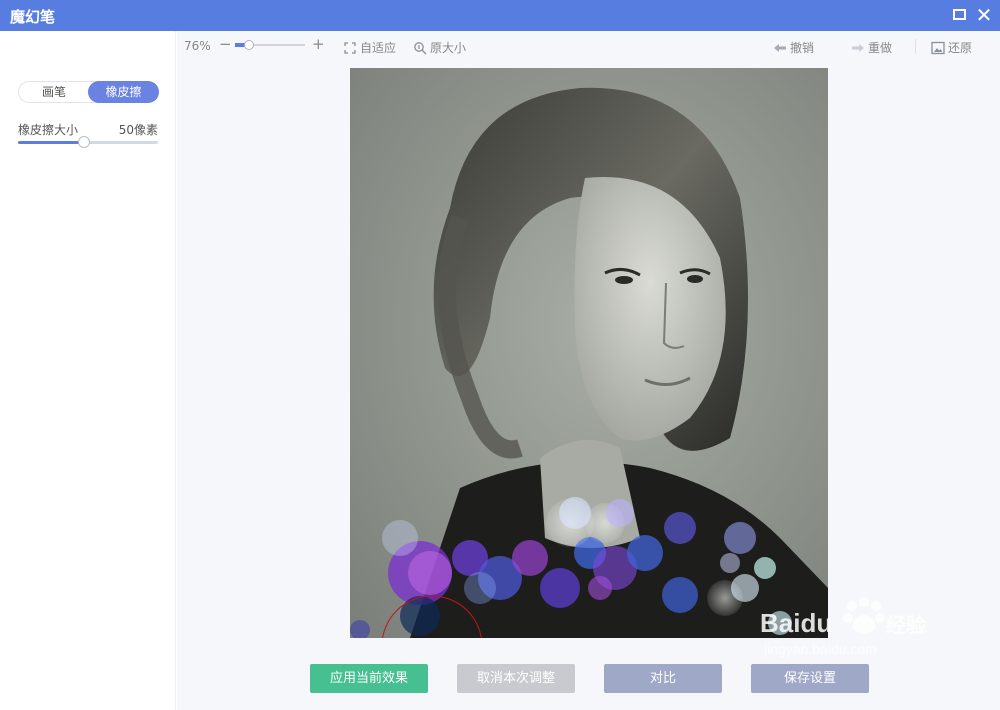  I want to click on original-size-label: 原大小, so click(448, 48).